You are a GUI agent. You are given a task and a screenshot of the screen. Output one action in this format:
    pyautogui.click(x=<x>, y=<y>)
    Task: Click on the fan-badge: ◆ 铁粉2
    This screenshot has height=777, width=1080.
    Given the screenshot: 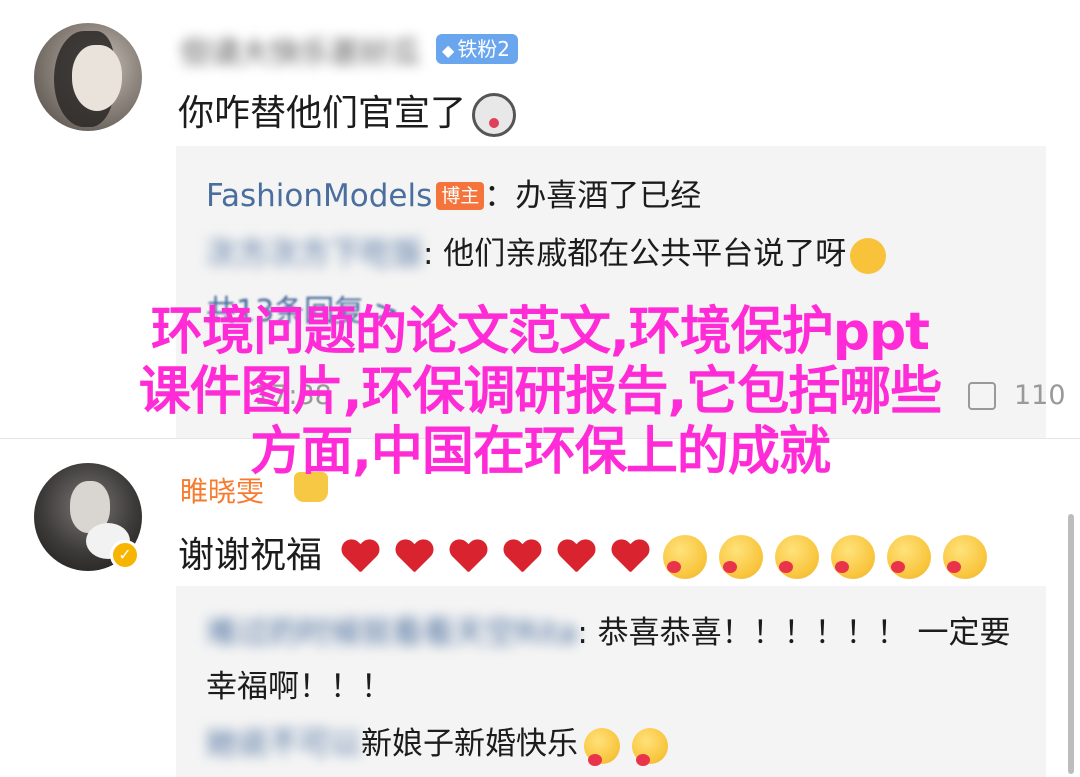 What is the action you would take?
    pyautogui.click(x=477, y=49)
    